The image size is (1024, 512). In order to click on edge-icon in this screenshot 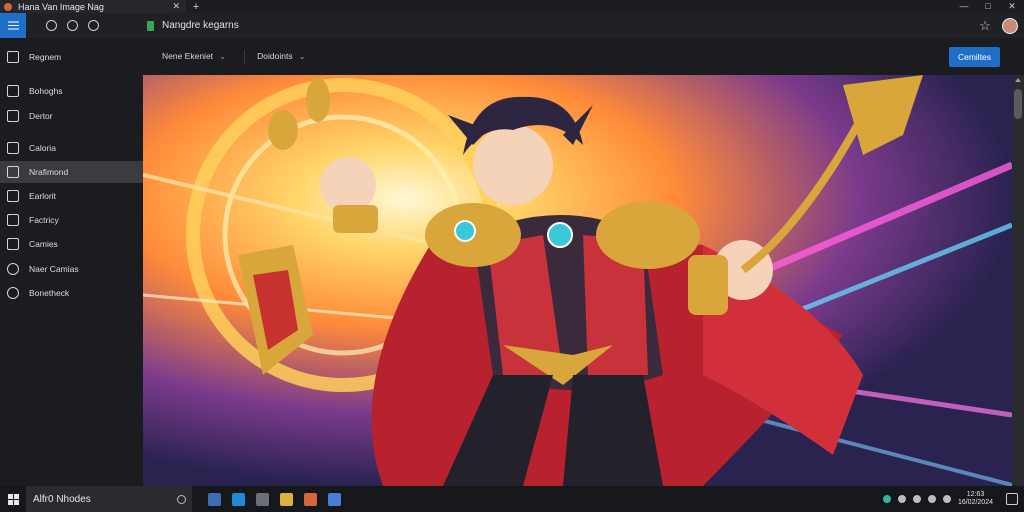, I will do `click(238, 499)`.